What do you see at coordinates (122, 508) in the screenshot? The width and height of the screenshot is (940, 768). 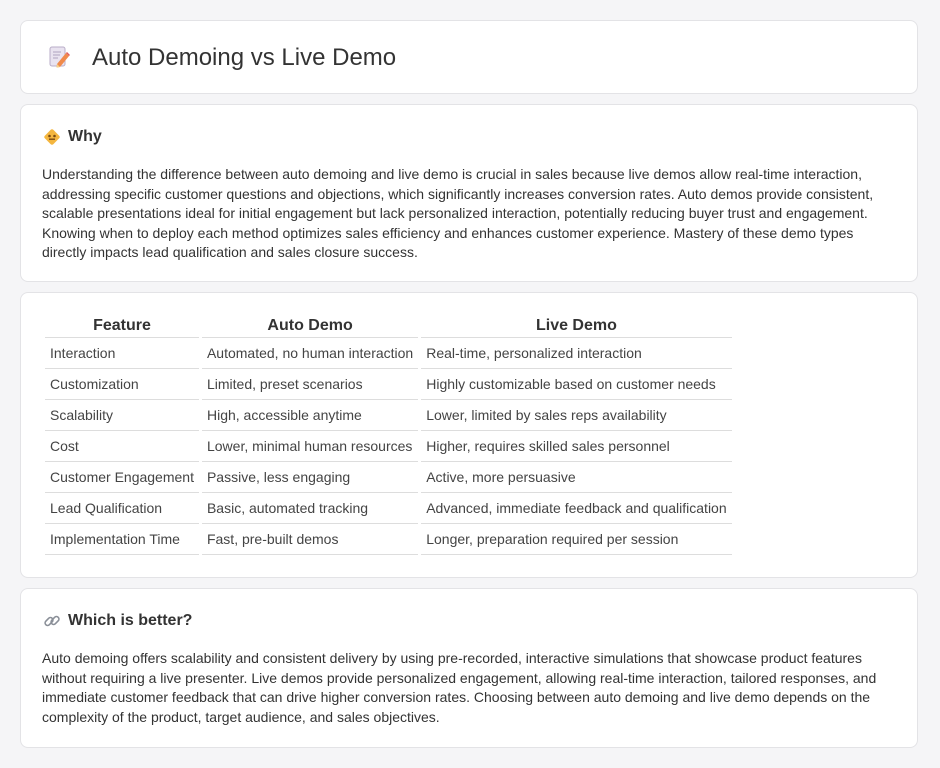 I see `feature-cell: Lead Qualification` at bounding box center [122, 508].